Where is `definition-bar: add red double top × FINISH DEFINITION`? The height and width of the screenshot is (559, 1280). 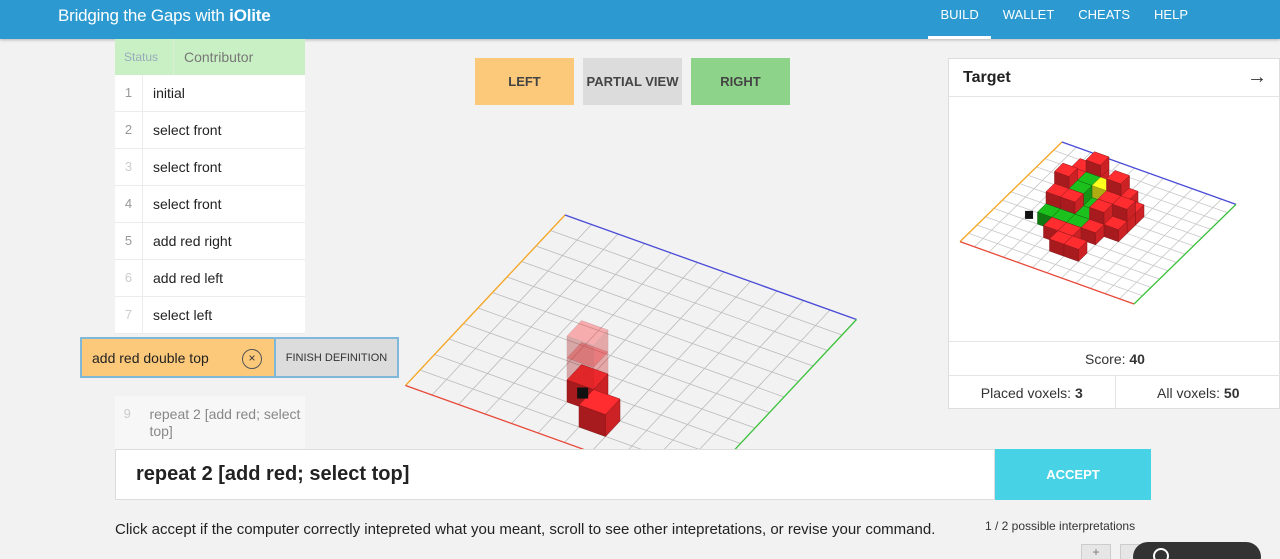
definition-bar: add red double top × FINISH DEFINITION is located at coordinates (239, 357).